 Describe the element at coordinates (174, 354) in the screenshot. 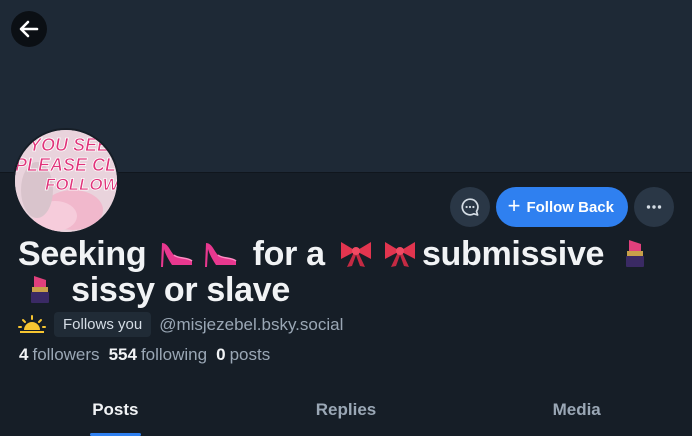

I see `following-label: following` at that location.